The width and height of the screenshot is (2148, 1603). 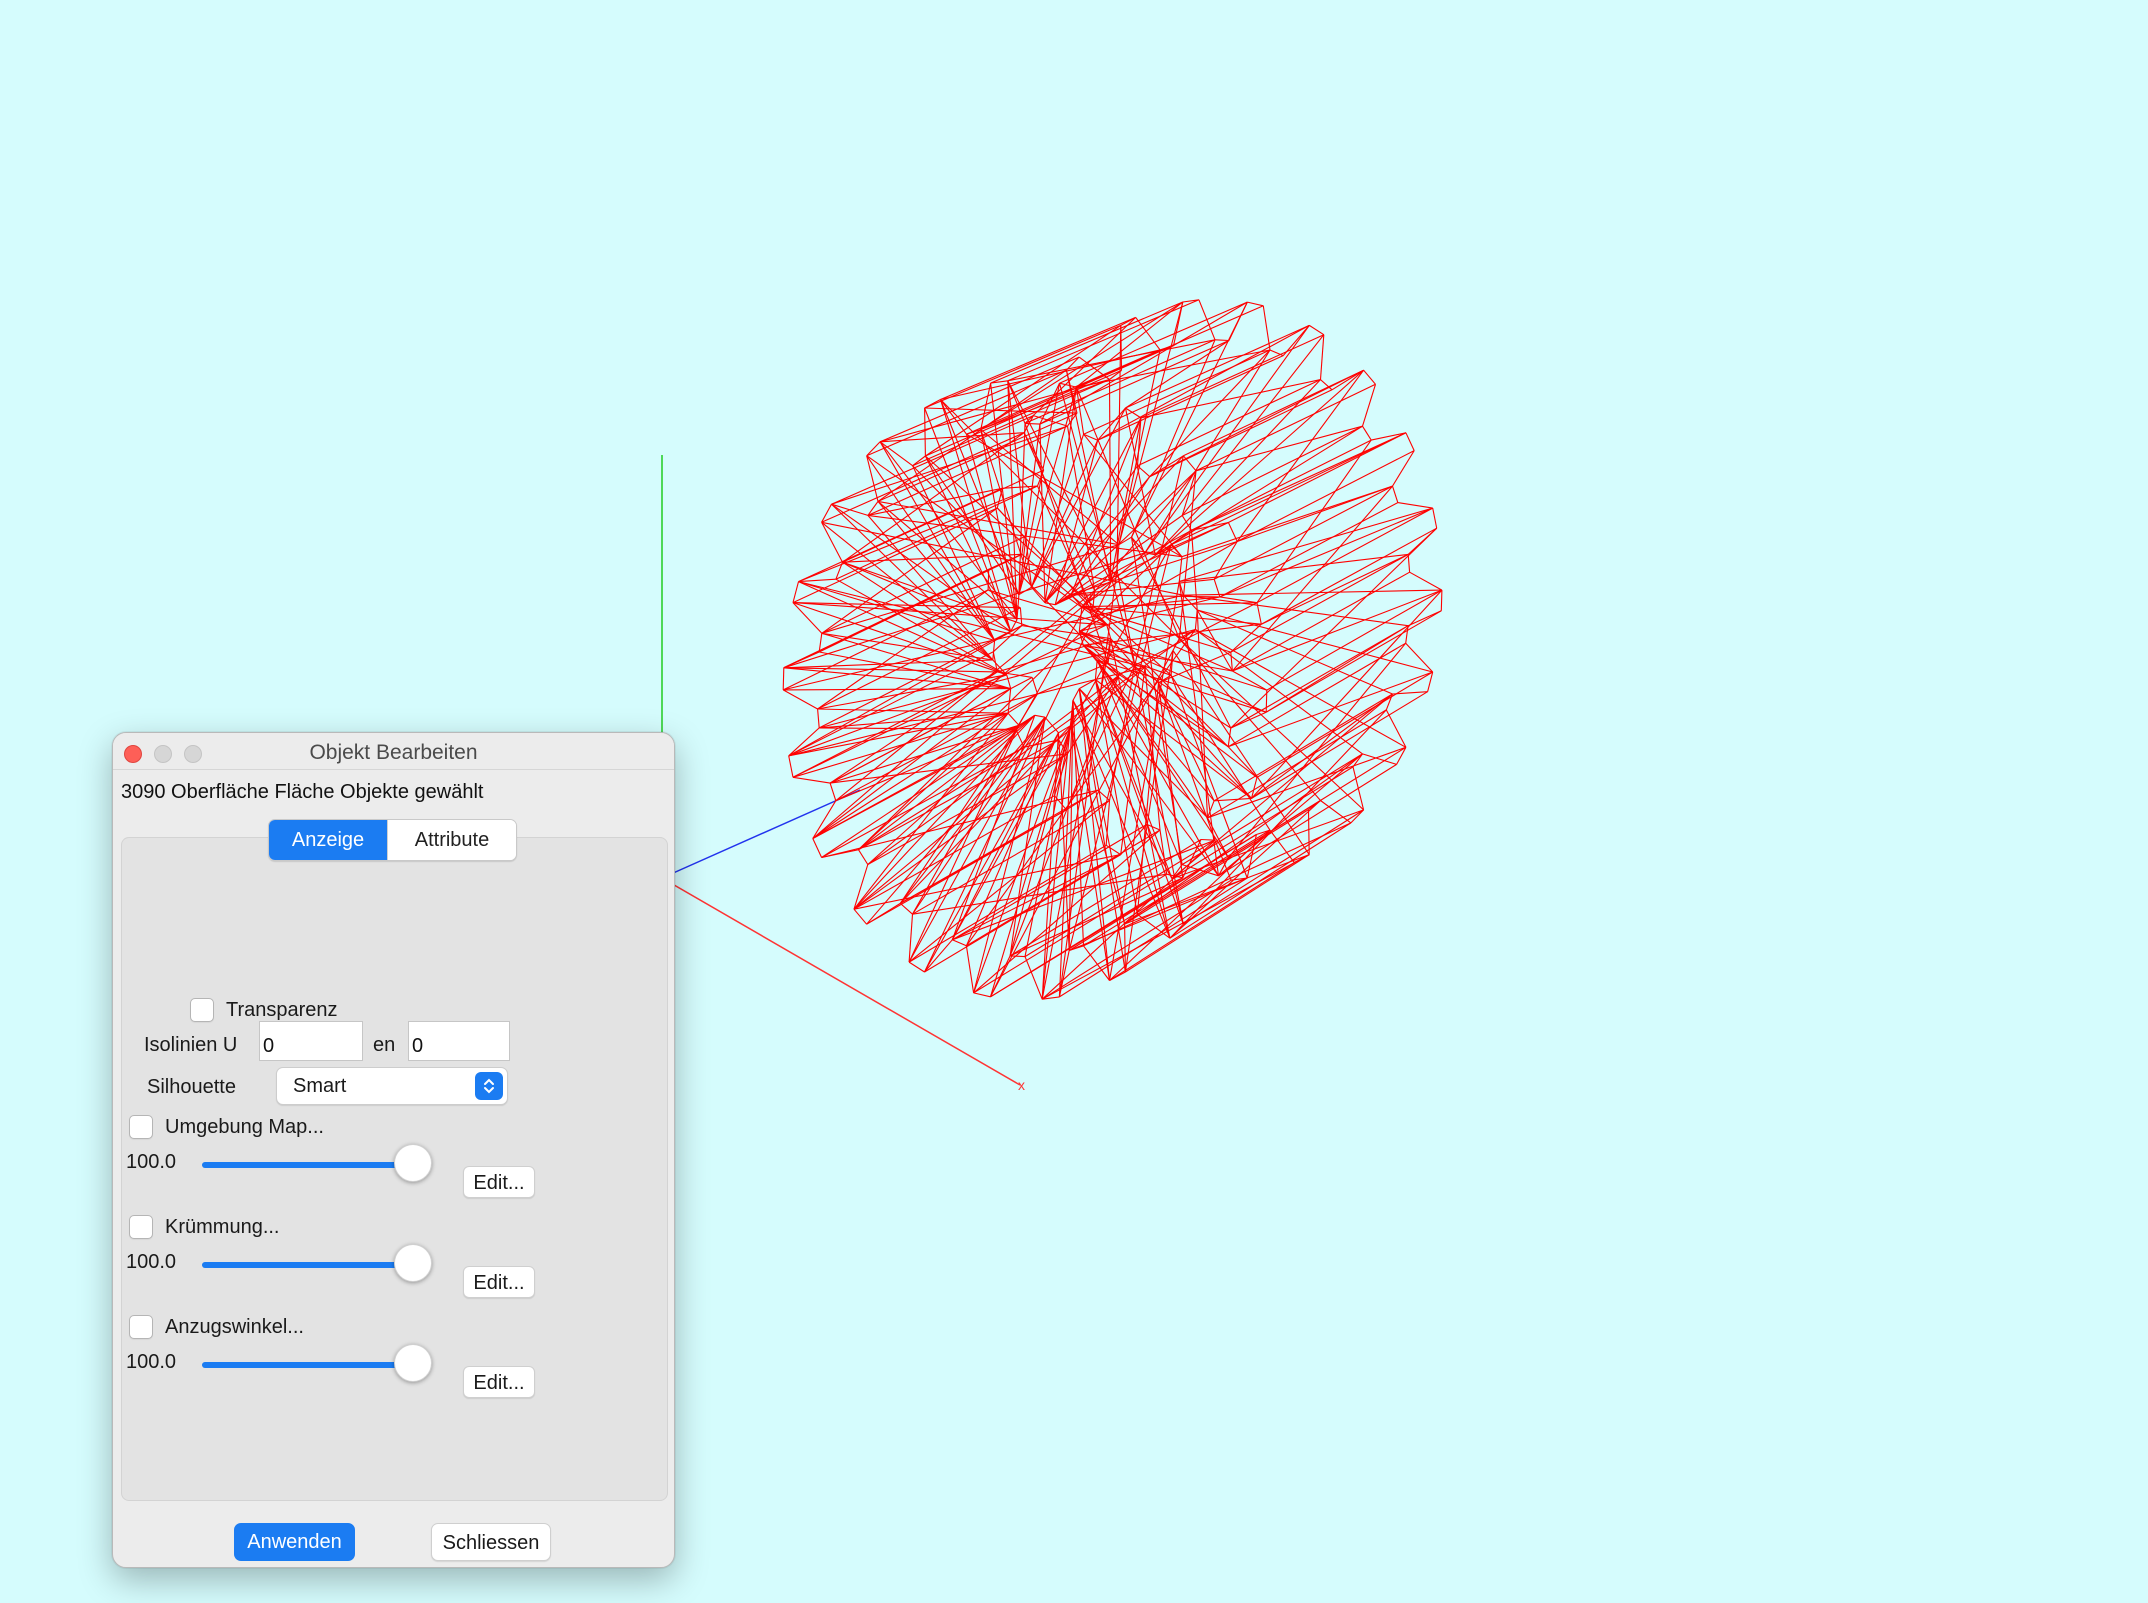 What do you see at coordinates (491, 1542) in the screenshot?
I see `close-button: Schliessen` at bounding box center [491, 1542].